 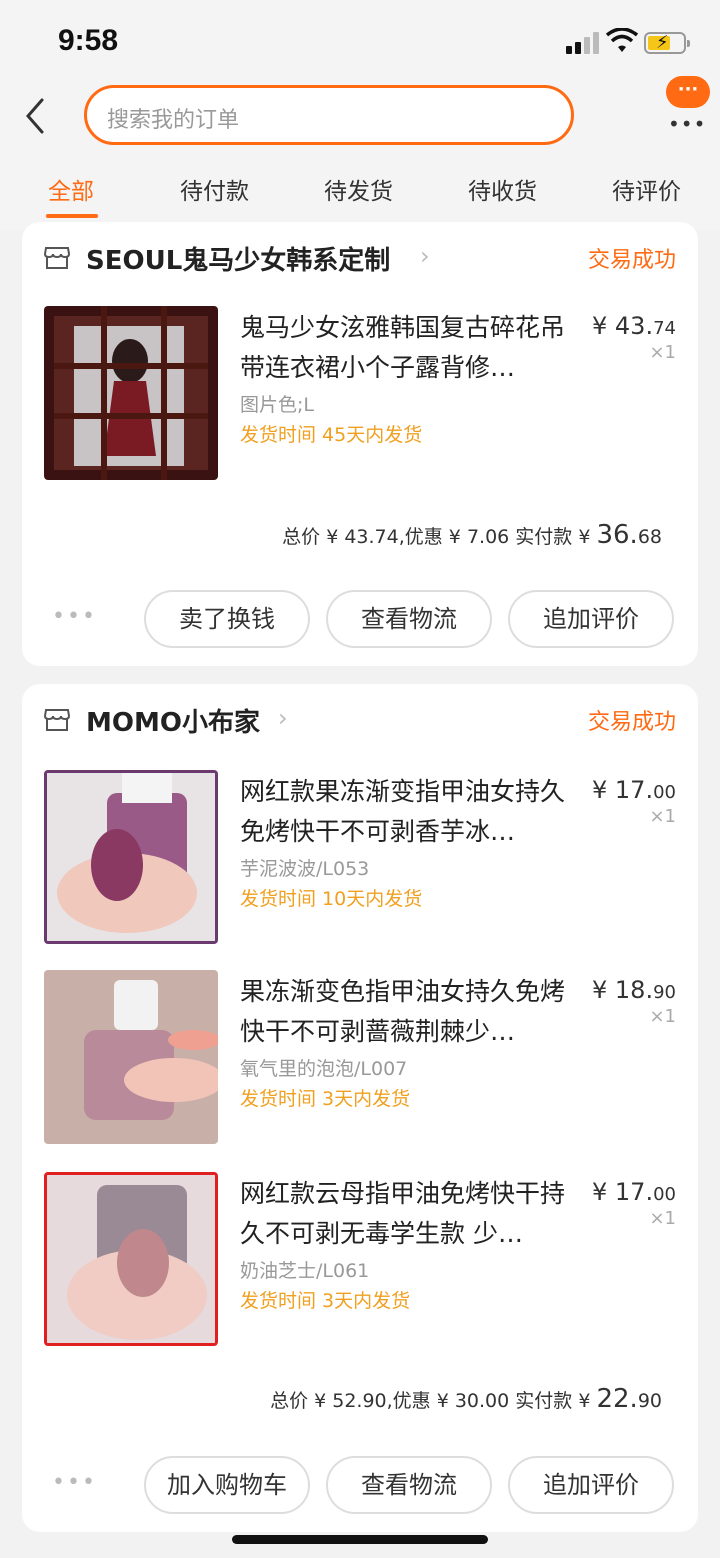 I want to click on order-total: 总价 ¥ 43.74,优惠 ¥ 7.06 实付款 ¥ 36.68, so click(x=472, y=535).